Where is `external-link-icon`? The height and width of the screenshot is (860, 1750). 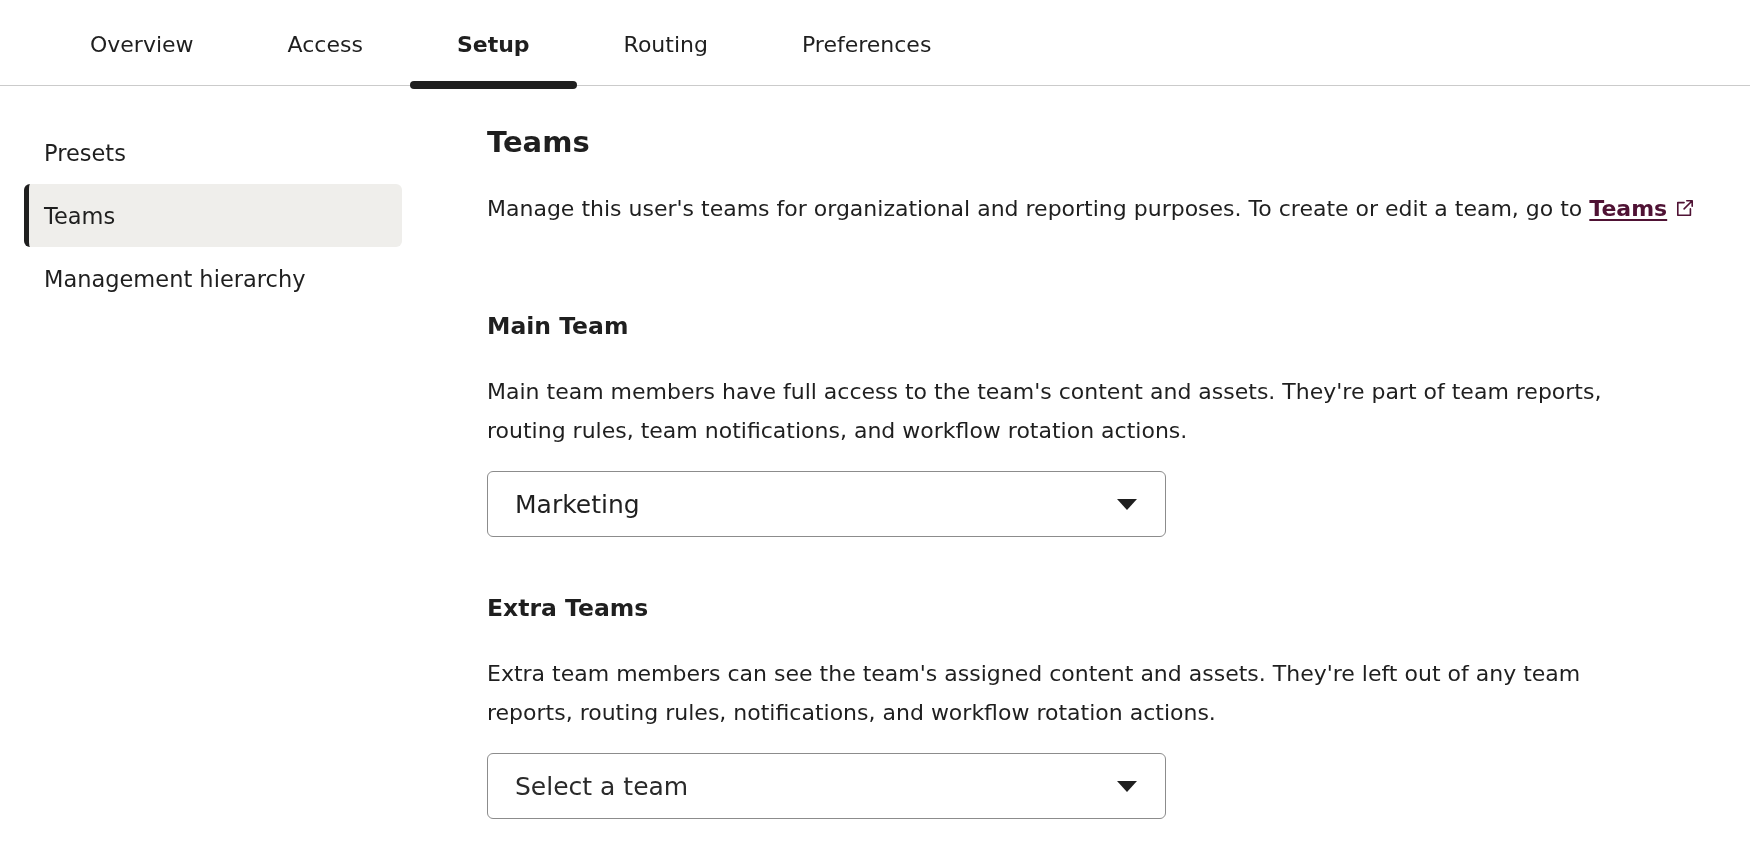
external-link-icon is located at coordinates (1685, 208).